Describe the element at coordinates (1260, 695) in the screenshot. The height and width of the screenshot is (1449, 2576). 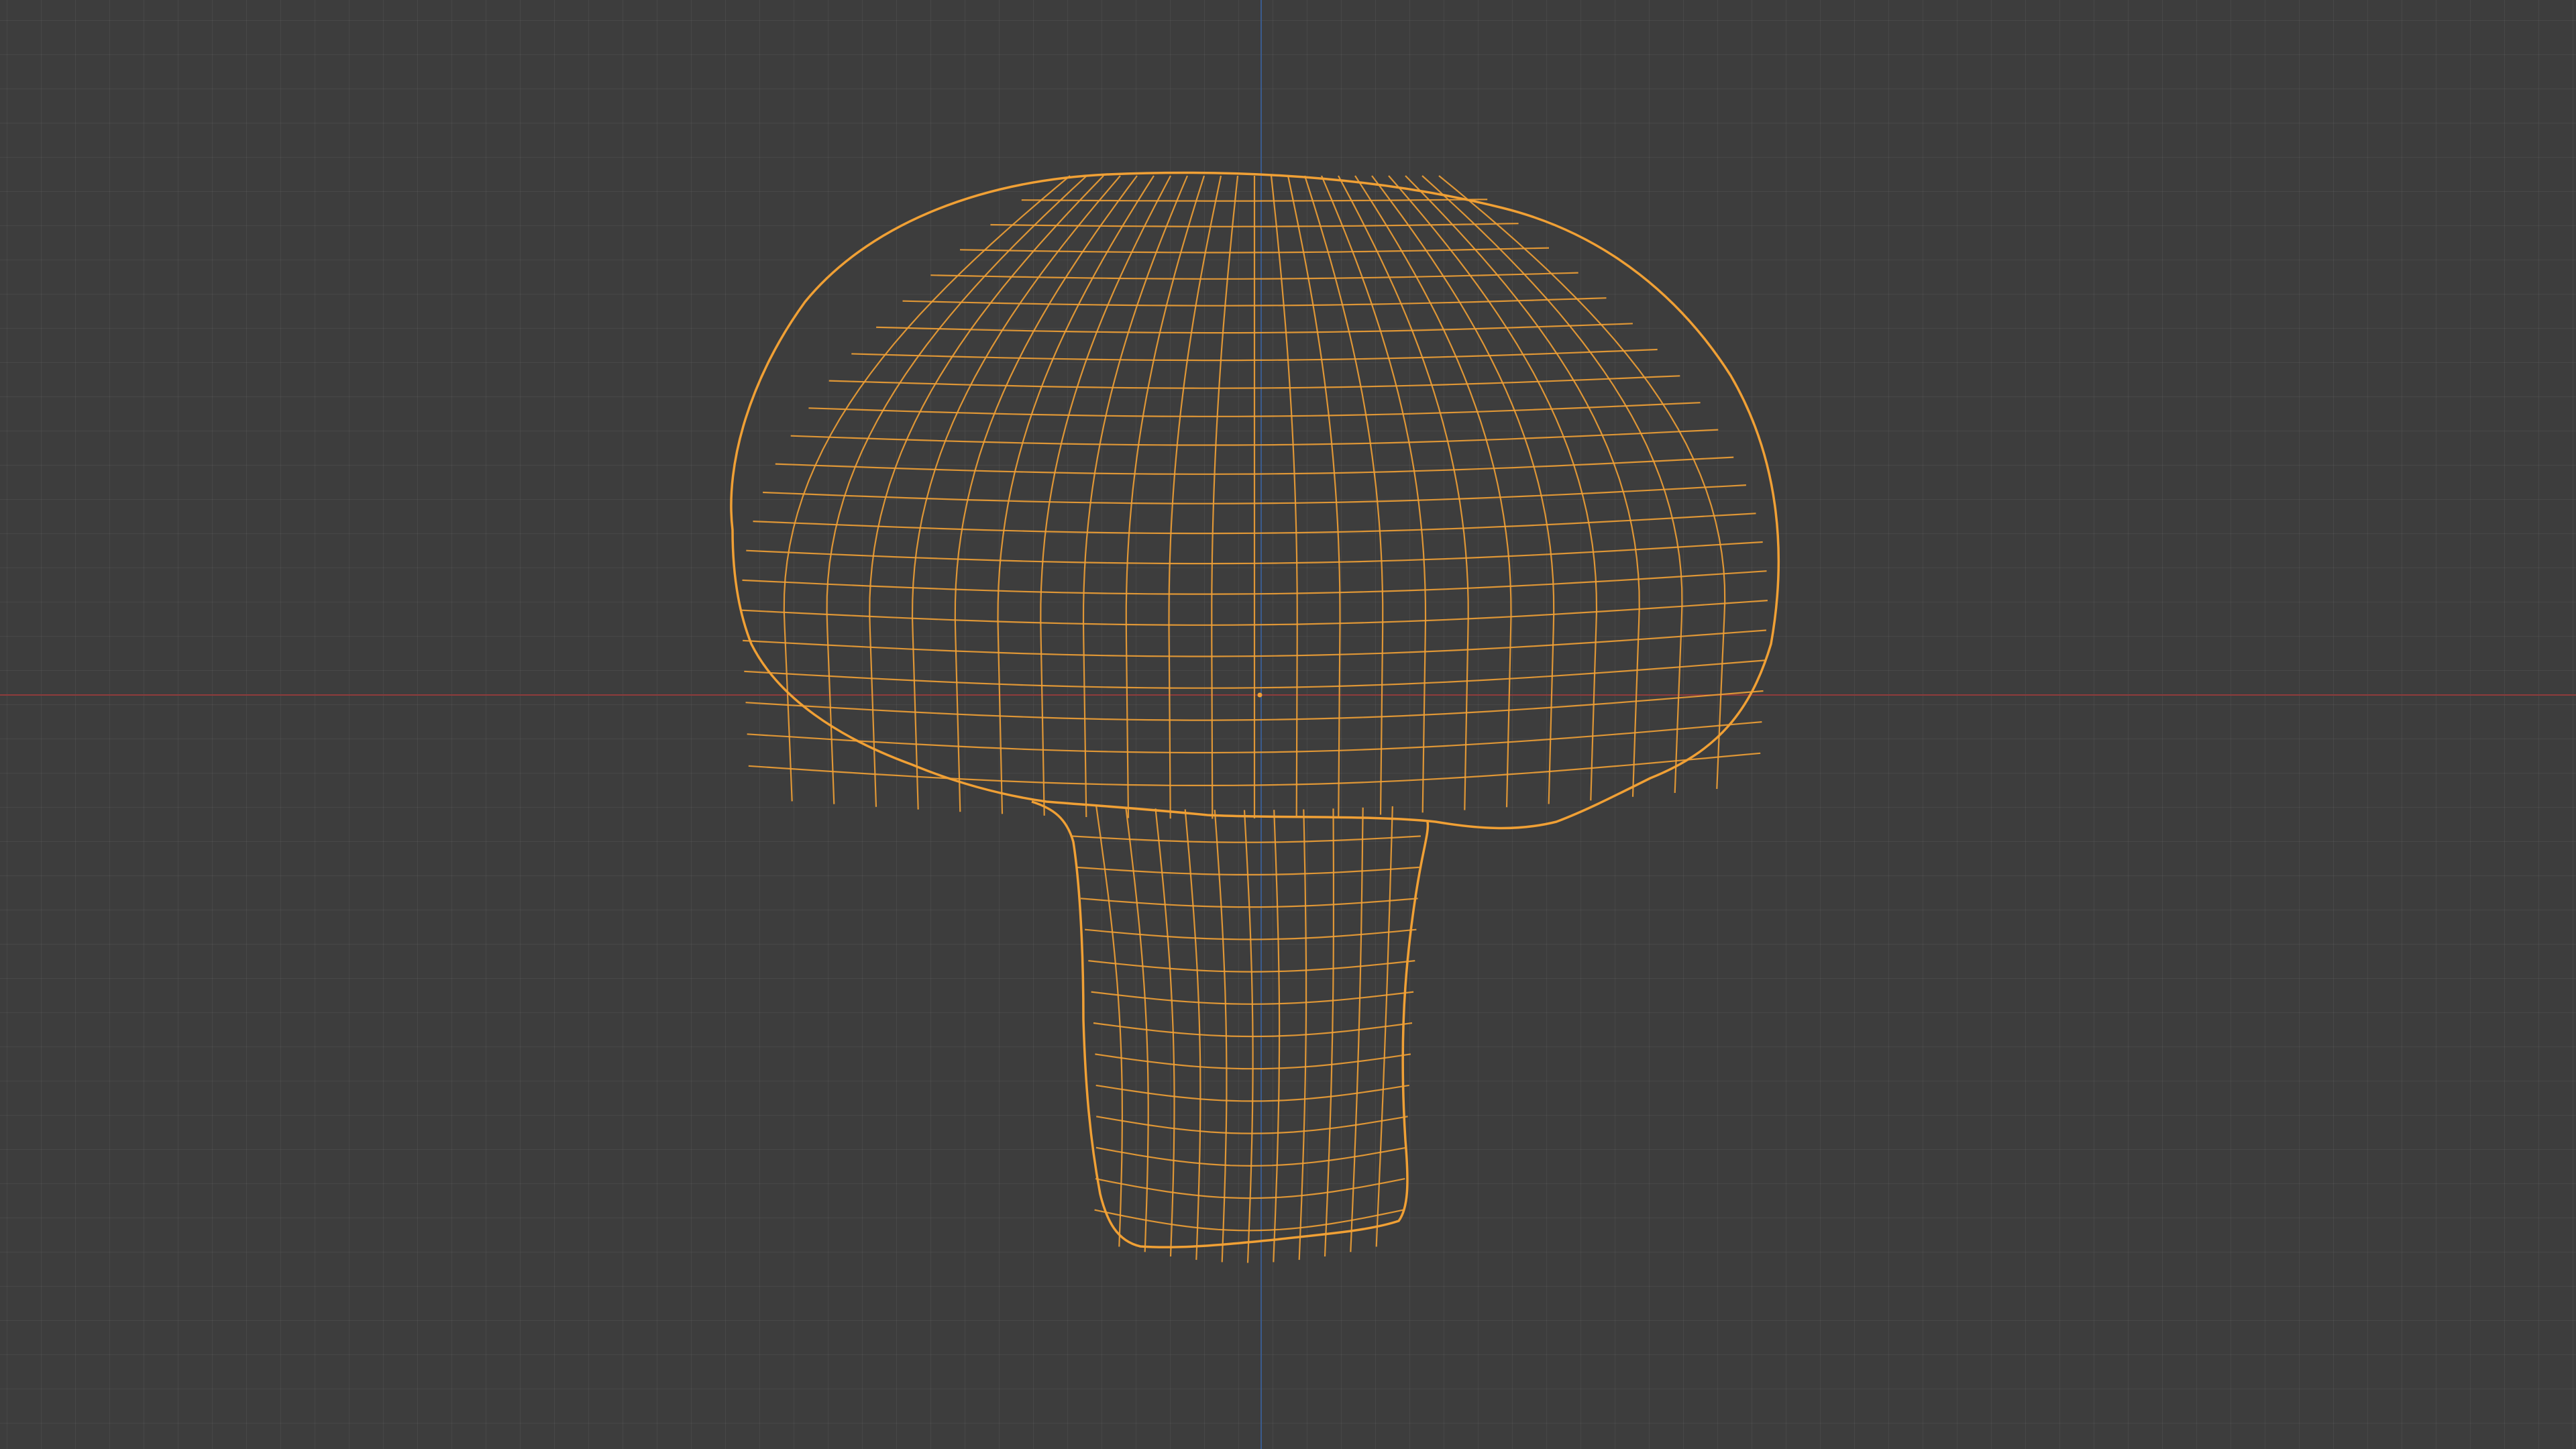
I see `object-origin-dot` at that location.